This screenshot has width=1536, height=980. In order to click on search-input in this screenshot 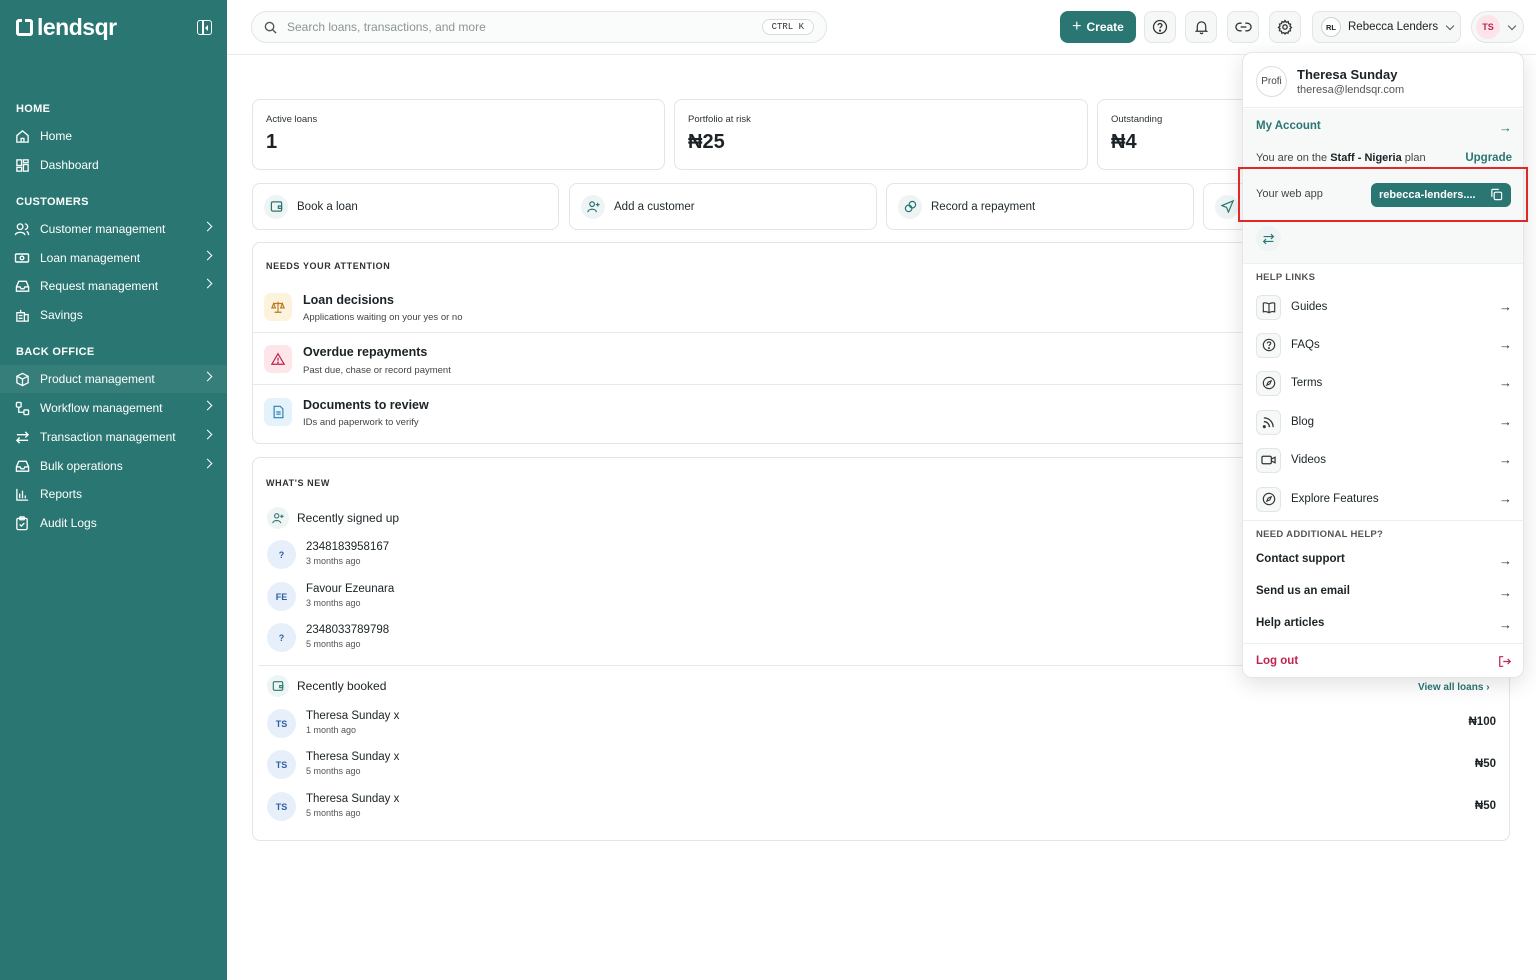, I will do `click(517, 27)`.